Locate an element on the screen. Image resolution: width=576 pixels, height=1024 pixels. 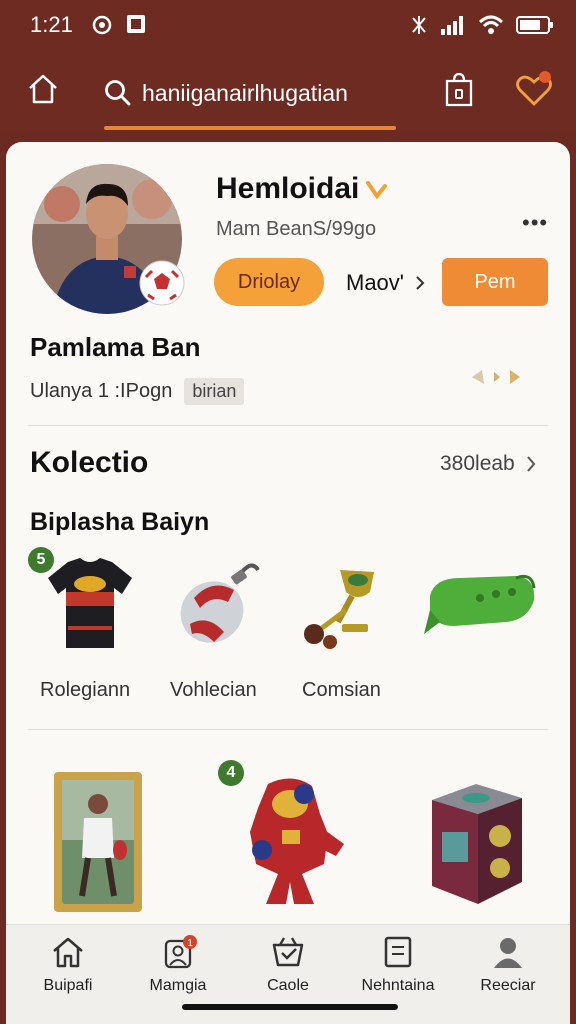
nav-label: Caole is located at coordinates (288, 985).